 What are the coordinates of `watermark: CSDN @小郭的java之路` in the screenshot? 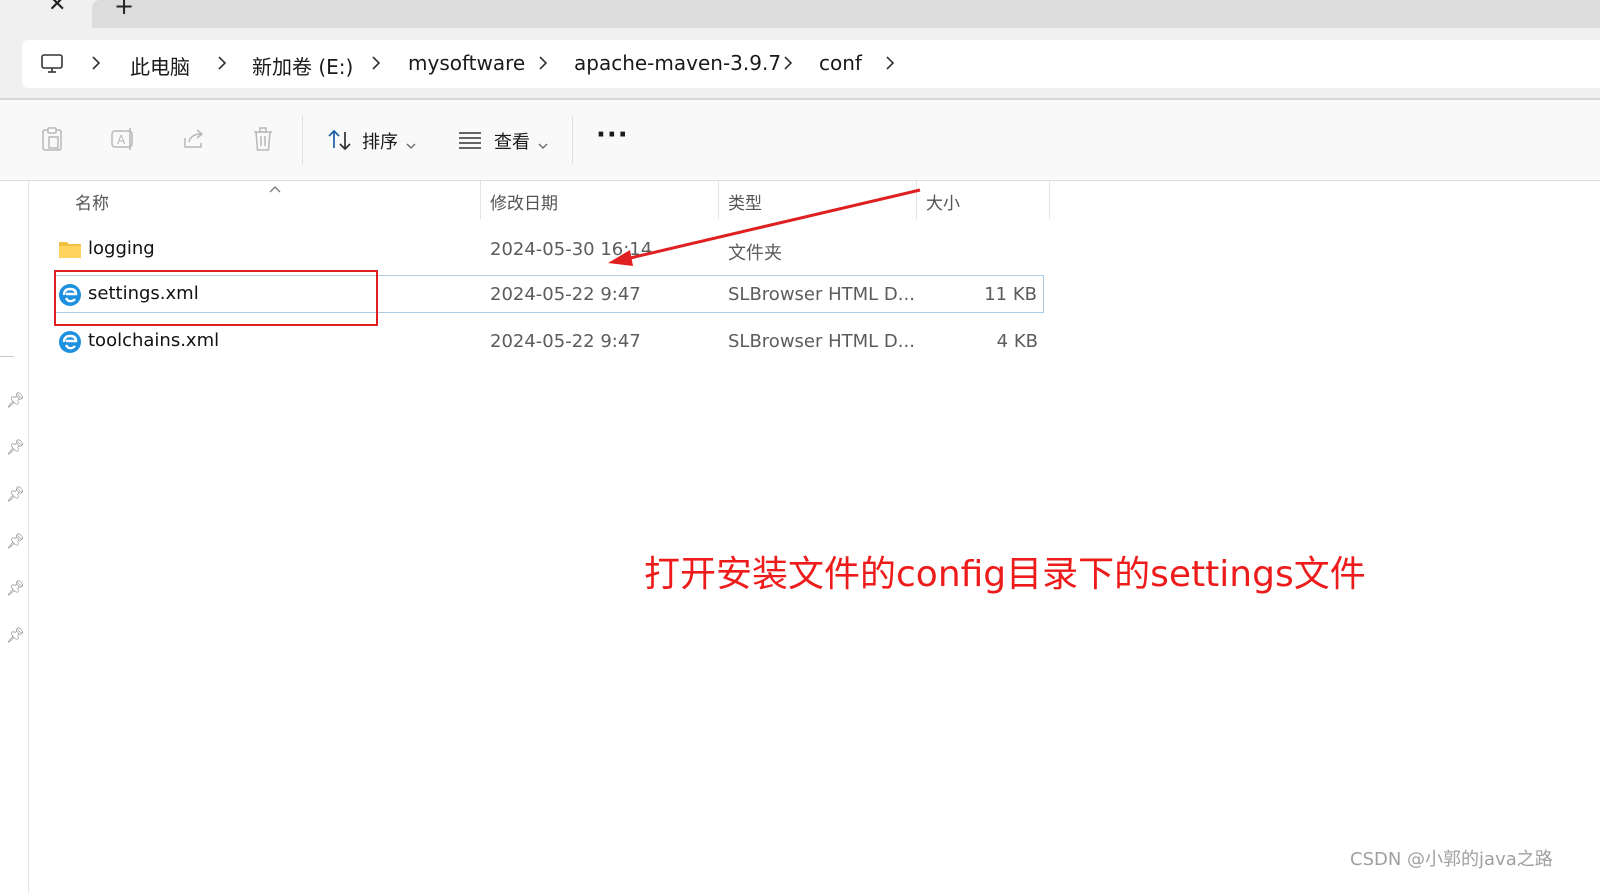 It's located at (1451, 859).